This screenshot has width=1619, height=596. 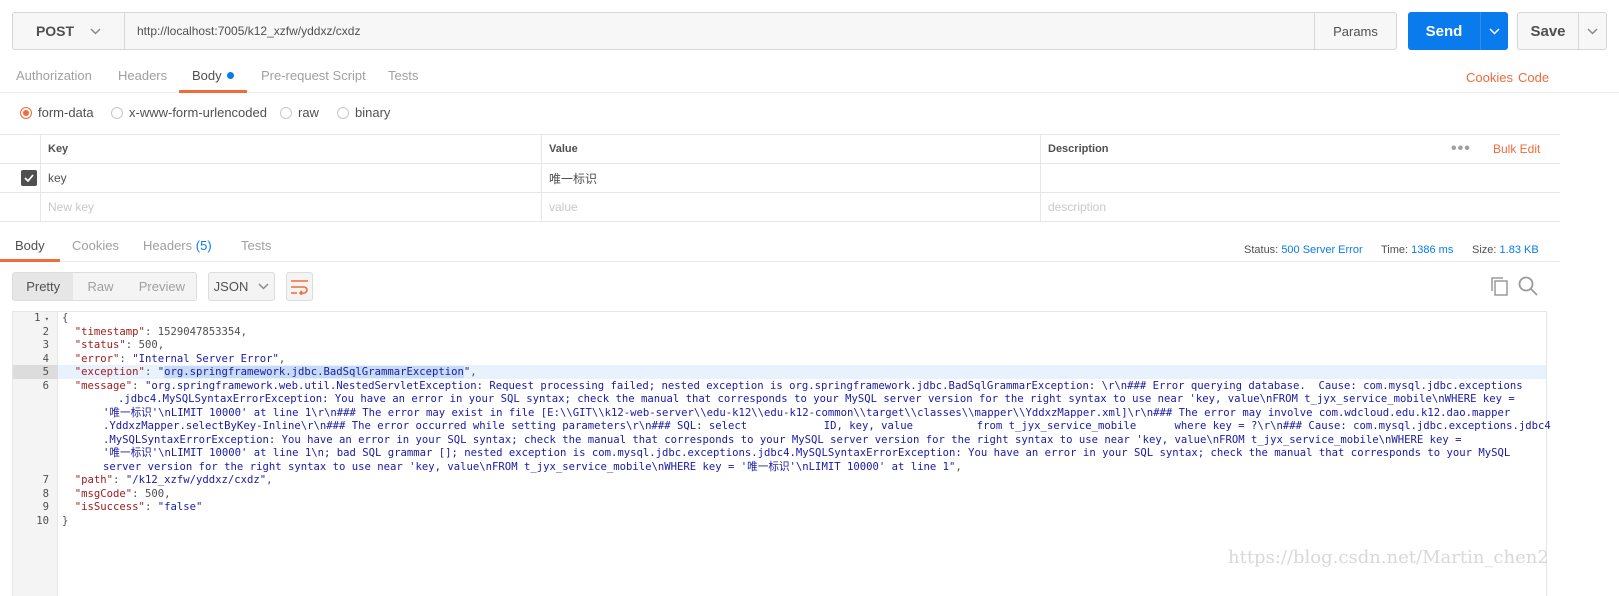 I want to click on params-button: Params, so click(x=1356, y=31).